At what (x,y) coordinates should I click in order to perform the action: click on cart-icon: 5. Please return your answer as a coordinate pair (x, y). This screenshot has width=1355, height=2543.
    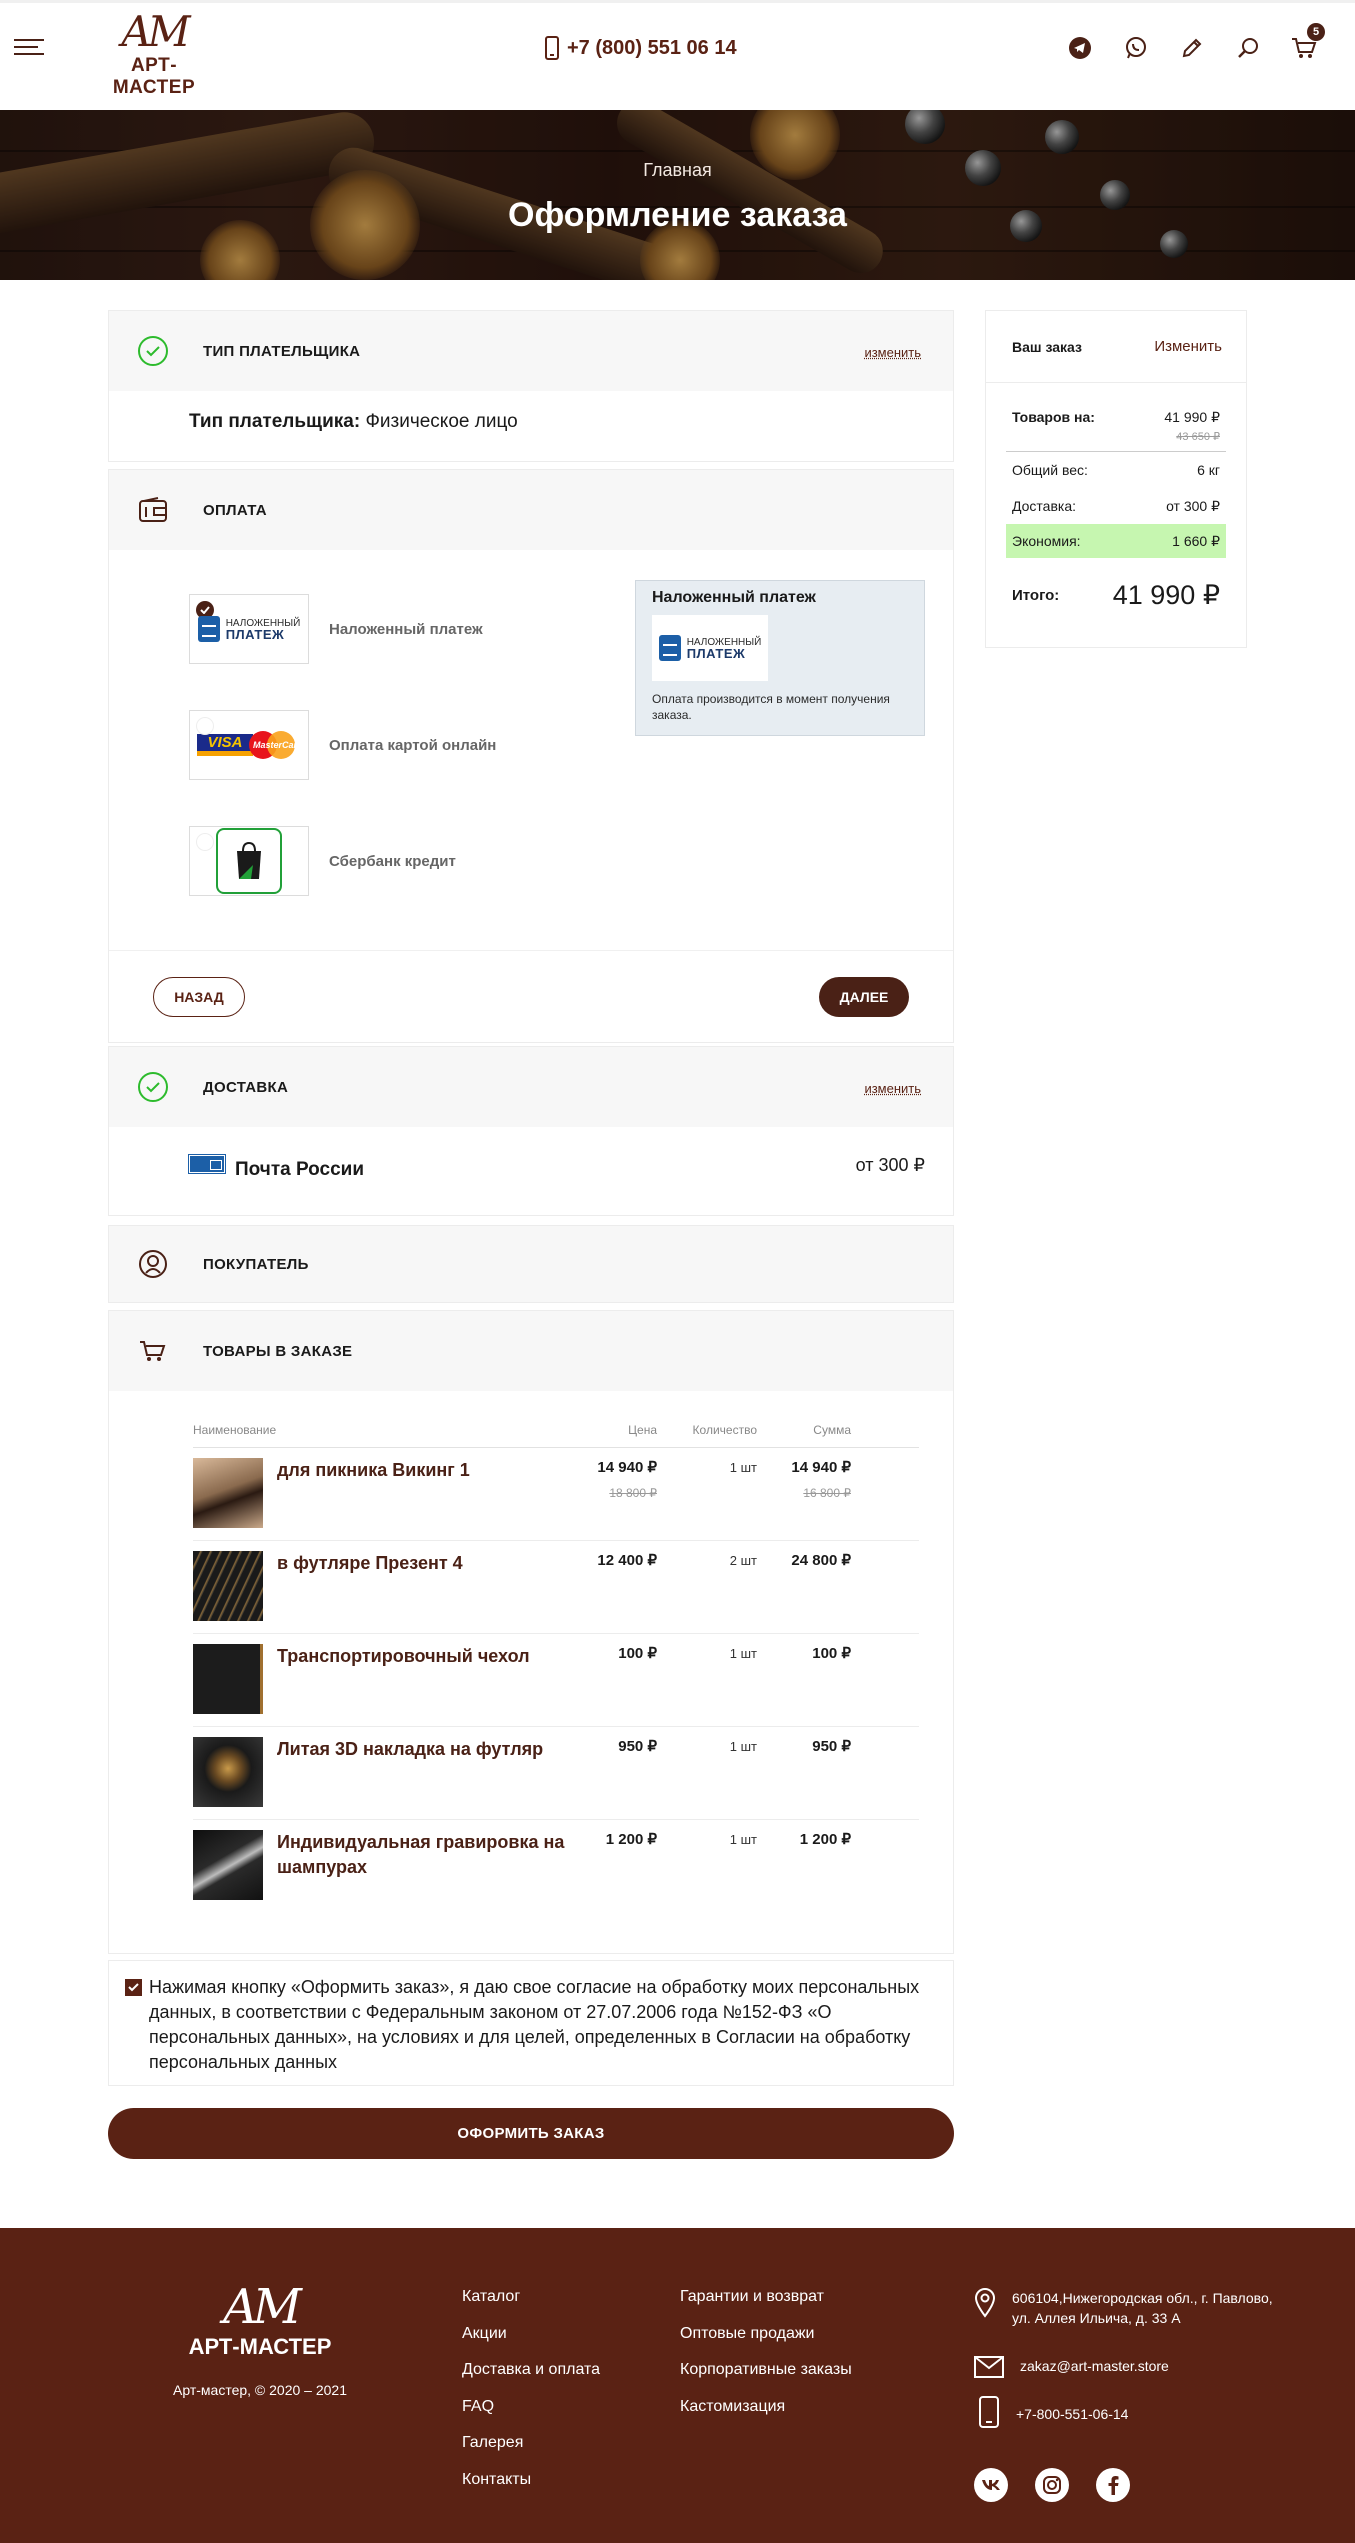
    Looking at the image, I should click on (1307, 43).